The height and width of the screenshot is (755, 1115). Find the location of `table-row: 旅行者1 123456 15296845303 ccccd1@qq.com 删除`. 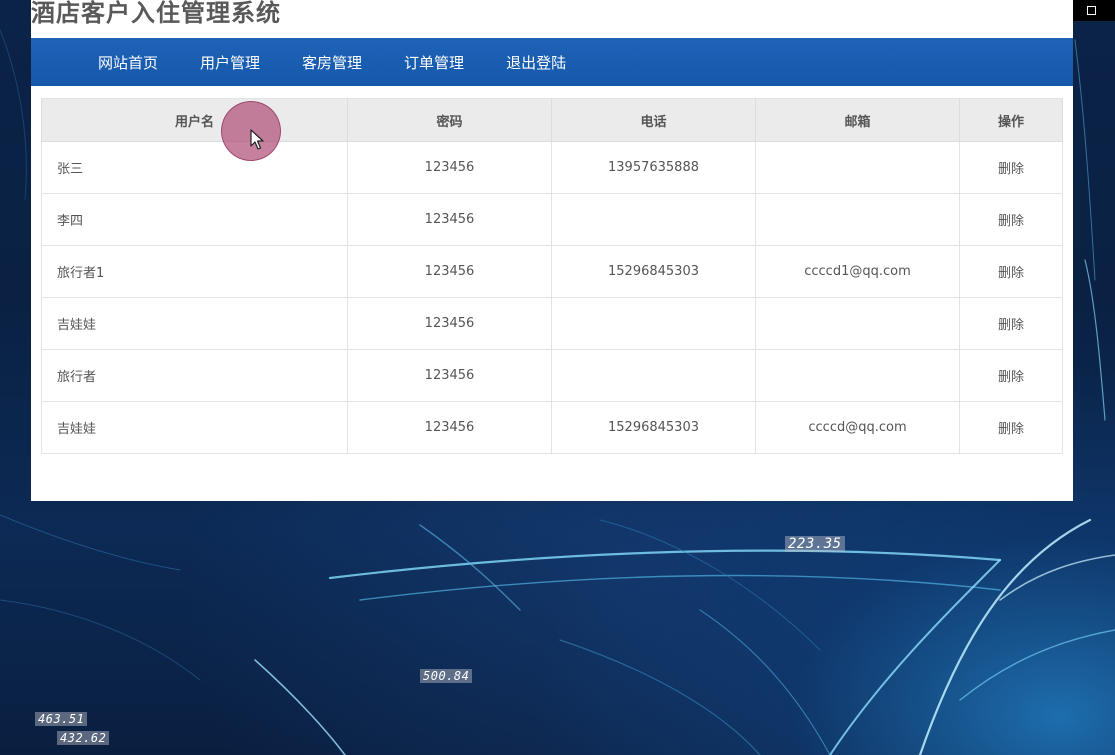

table-row: 旅行者1 123456 15296845303 ccccd1@qq.com 删除 is located at coordinates (552, 271).